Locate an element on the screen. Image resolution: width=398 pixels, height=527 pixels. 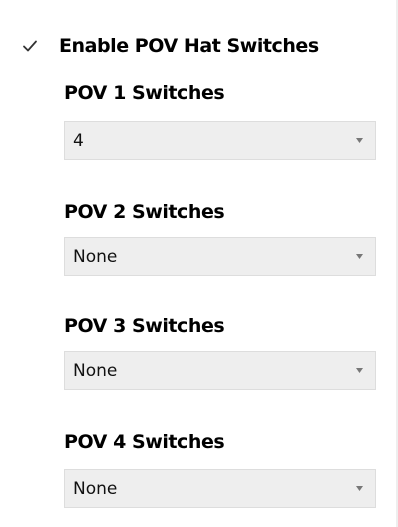
checkmark-icon is located at coordinates (30, 46).